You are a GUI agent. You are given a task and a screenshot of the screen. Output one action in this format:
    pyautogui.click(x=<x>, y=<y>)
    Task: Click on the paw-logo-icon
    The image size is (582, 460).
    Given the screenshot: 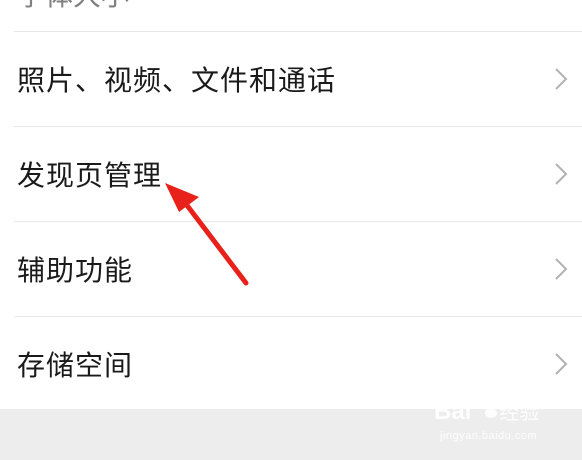 What is the action you would take?
    pyautogui.click(x=491, y=408)
    